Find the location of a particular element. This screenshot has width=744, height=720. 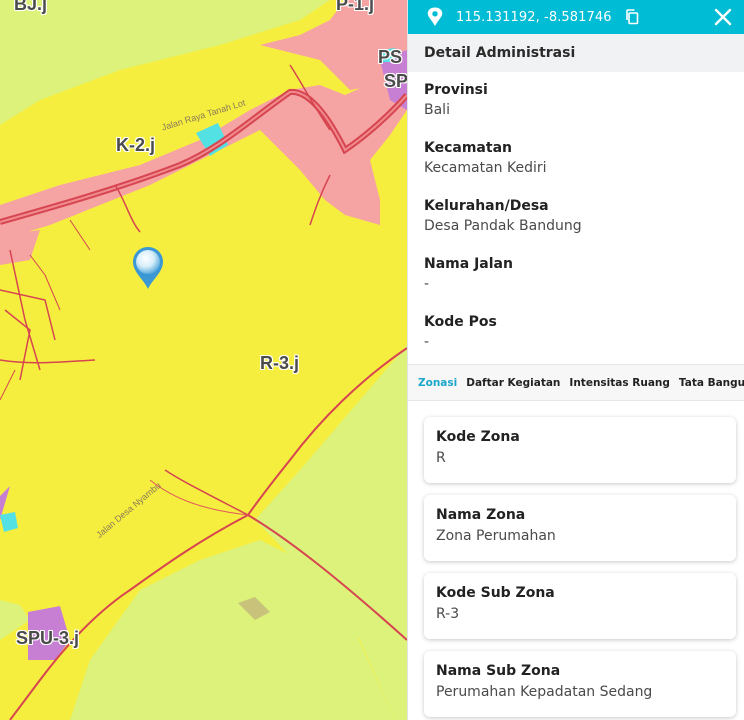

field-kode-pos: Kode Pos - is located at coordinates (576, 333).